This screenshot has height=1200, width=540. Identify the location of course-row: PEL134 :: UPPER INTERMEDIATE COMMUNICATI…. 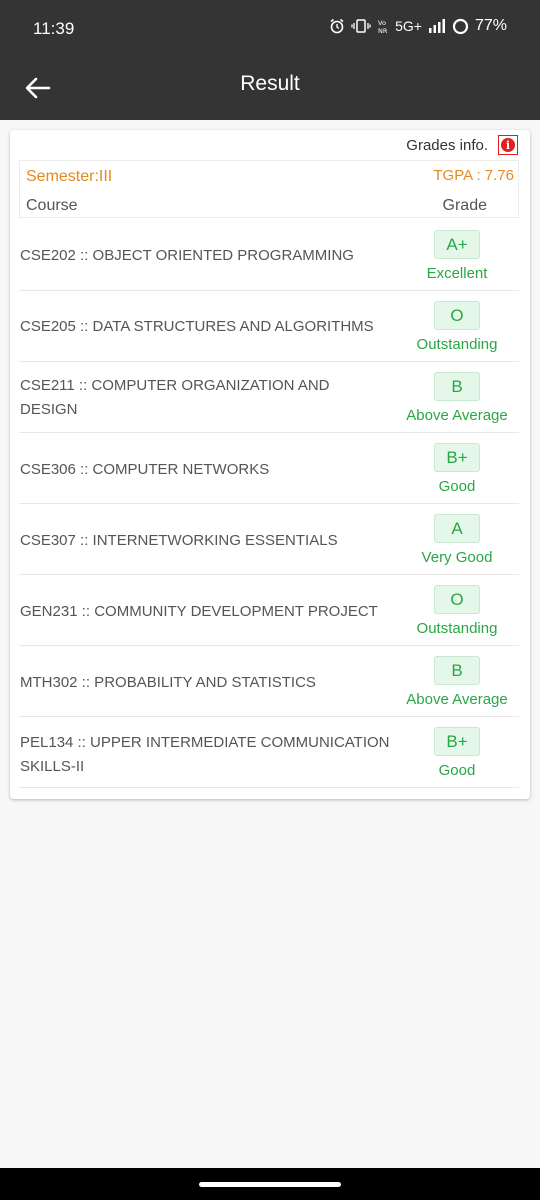
(269, 752).